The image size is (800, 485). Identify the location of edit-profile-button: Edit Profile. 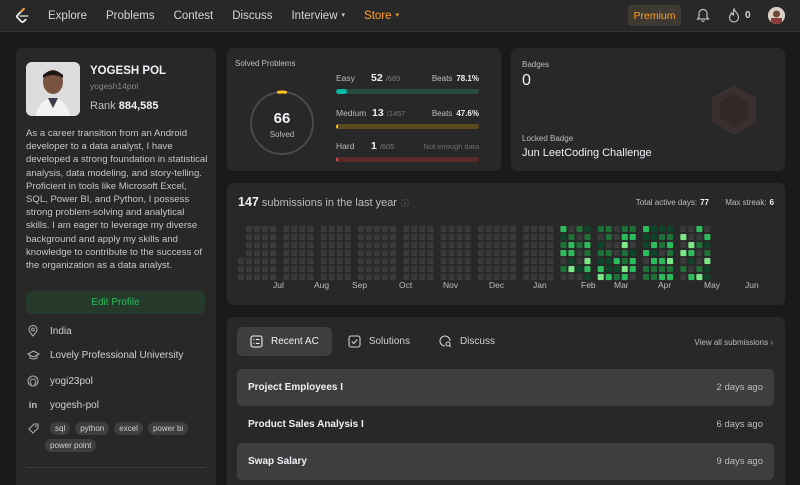
(115, 302).